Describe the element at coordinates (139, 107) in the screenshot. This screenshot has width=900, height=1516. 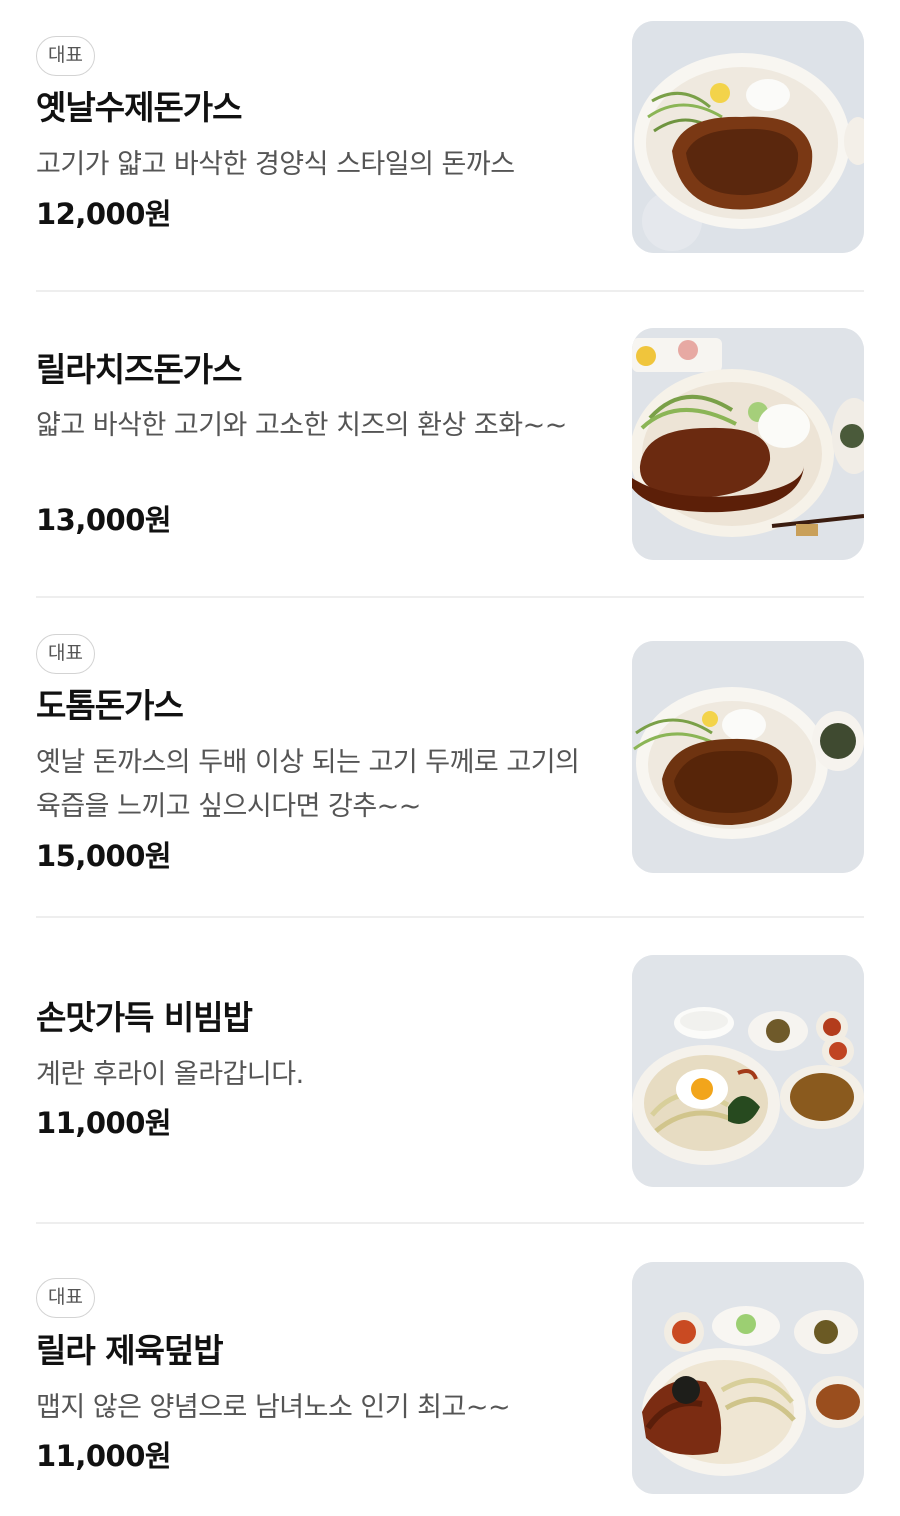
I see `menu-item-title: 옛날수제돈가스` at that location.